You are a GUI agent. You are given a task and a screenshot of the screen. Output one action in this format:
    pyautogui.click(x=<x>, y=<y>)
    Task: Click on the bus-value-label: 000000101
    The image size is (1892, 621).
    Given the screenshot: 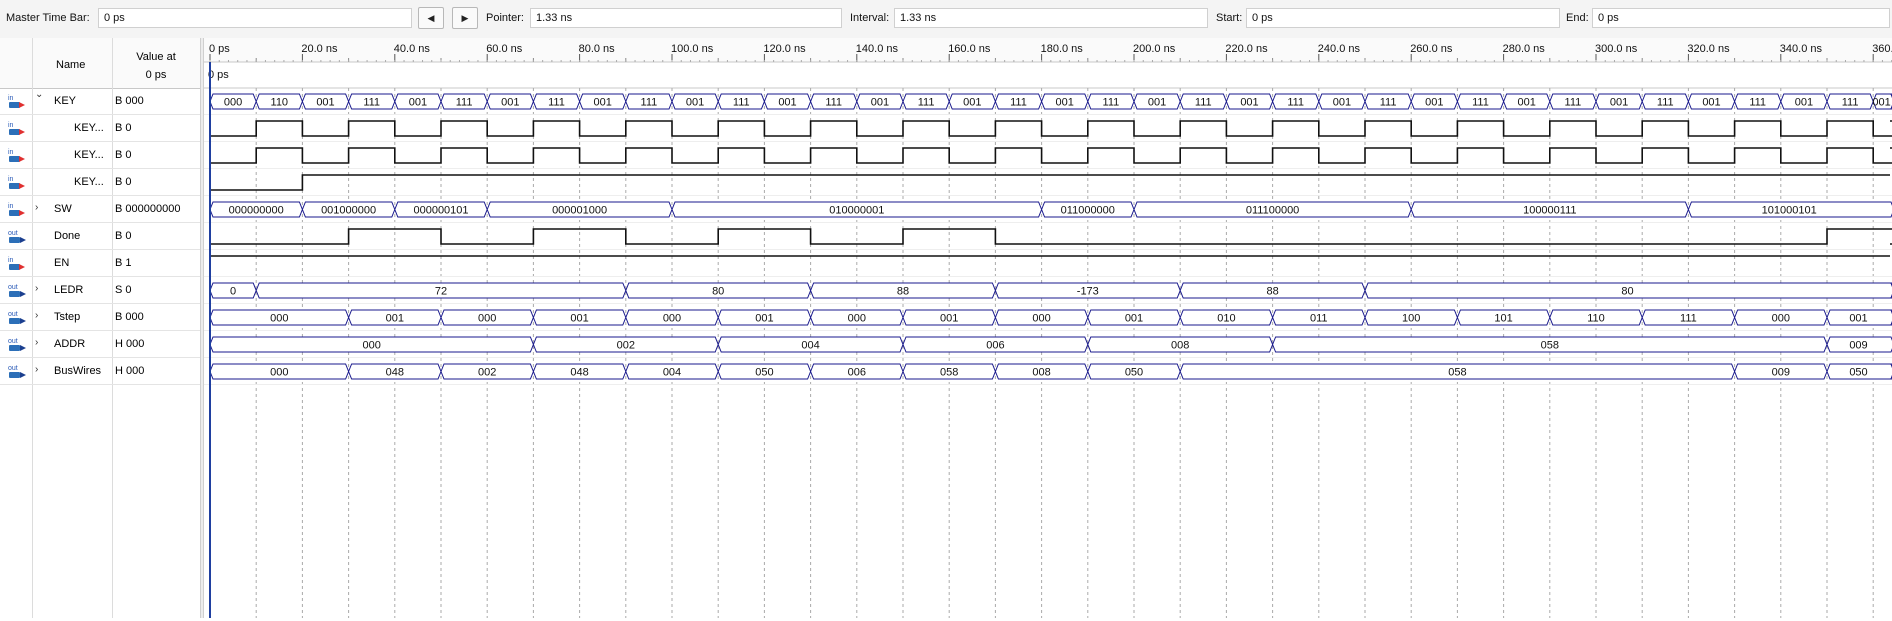 What is the action you would take?
    pyautogui.click(x=440, y=211)
    